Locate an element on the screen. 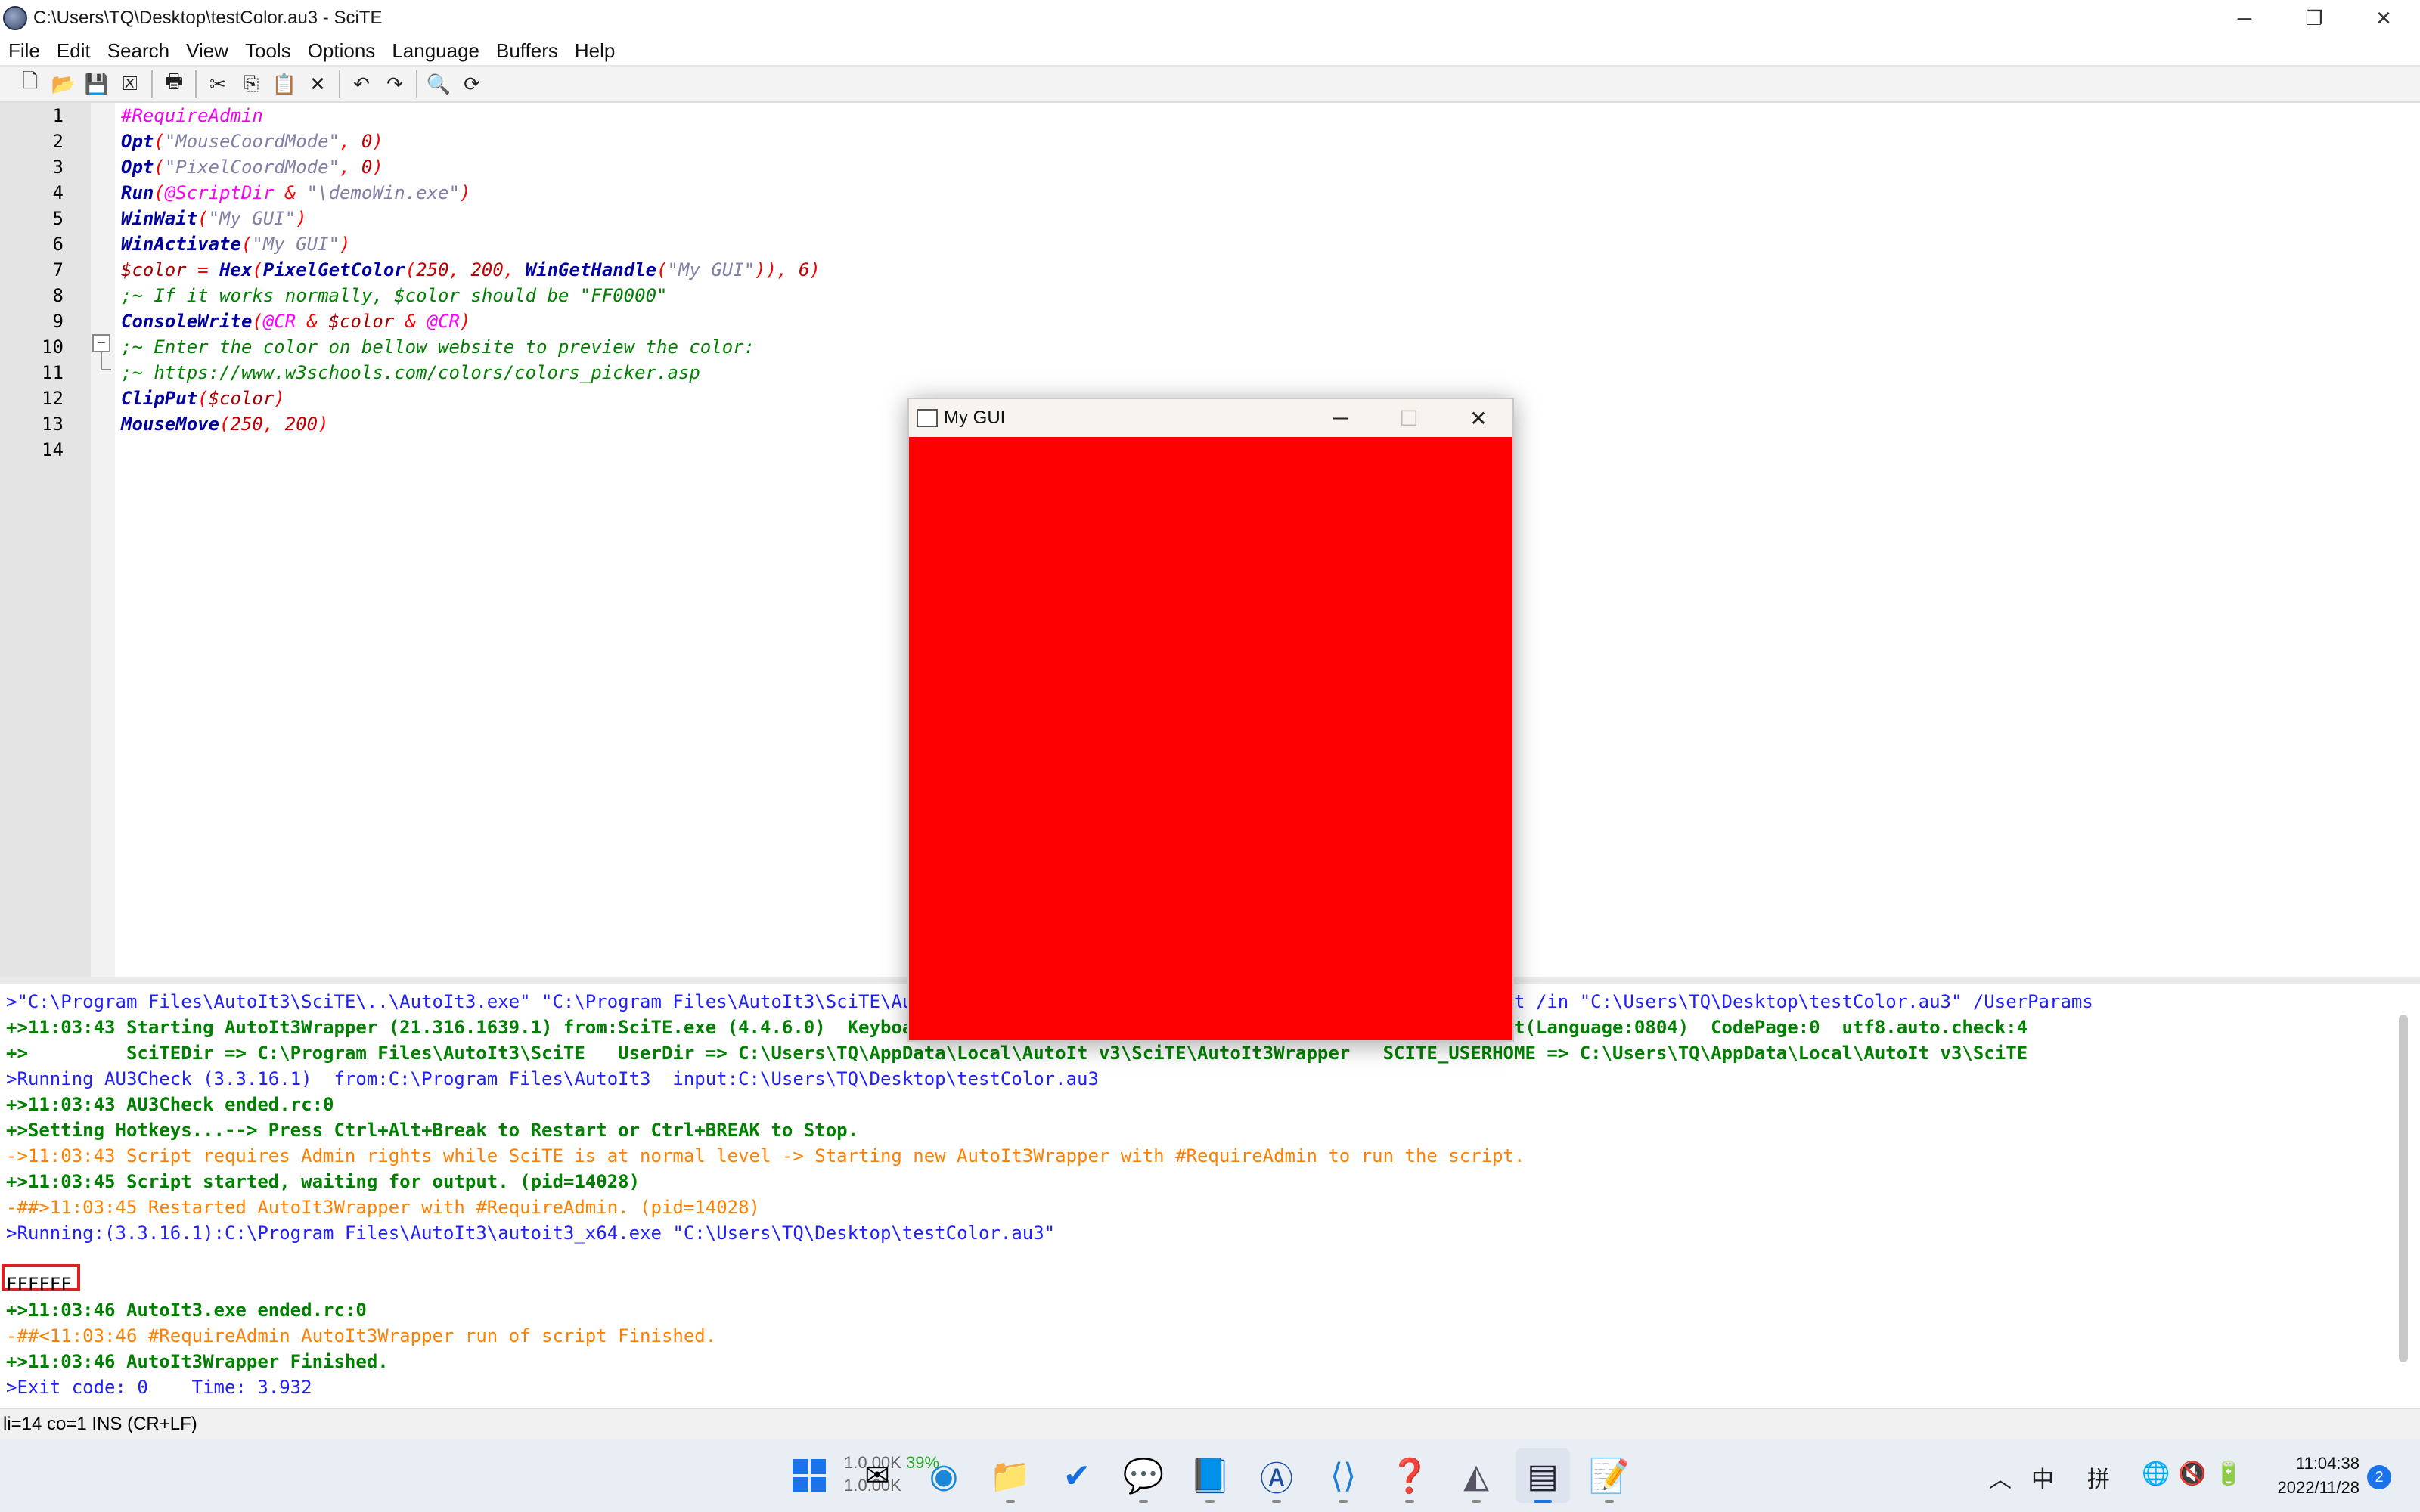  autoit-logo-icon: ◭ is located at coordinates (1476, 1475).